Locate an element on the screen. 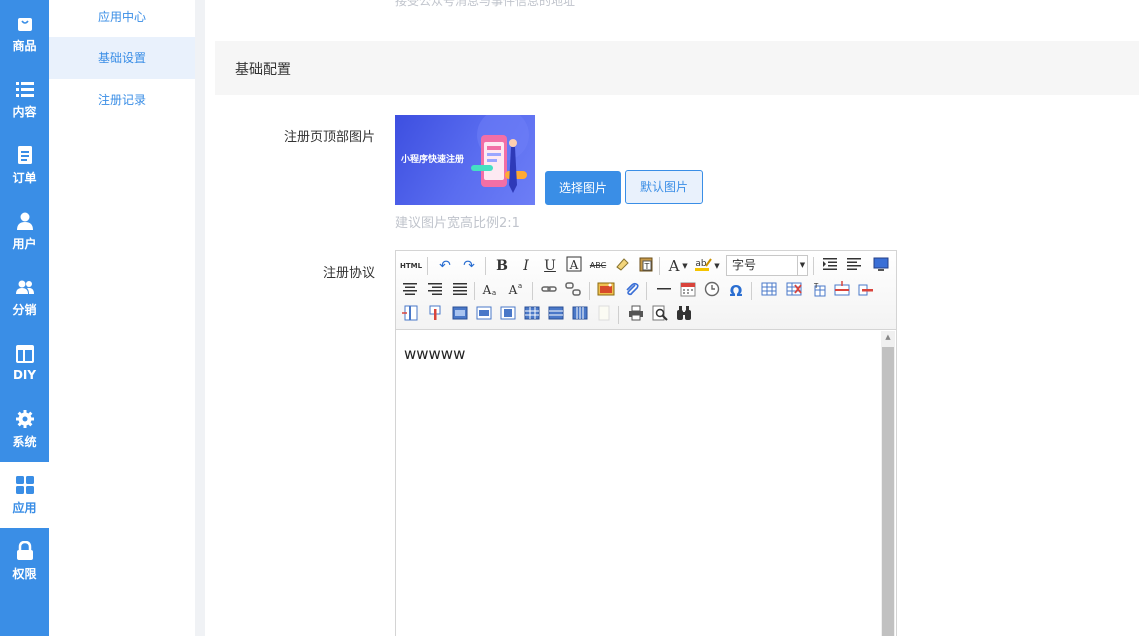 Image resolution: width=1139 pixels, height=636 pixels. align-left-icon is located at coordinates (854, 266).